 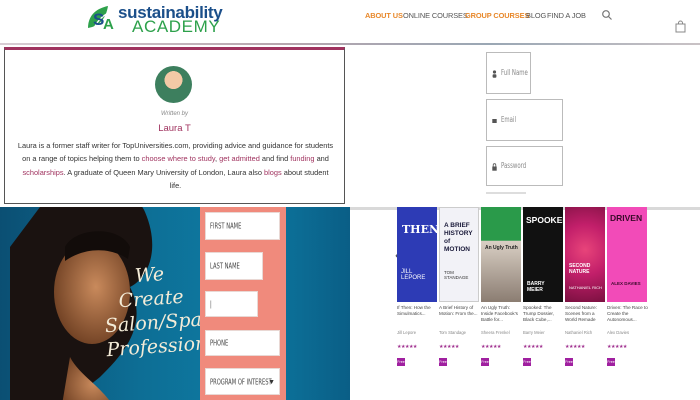 I want to click on book-author: Barry Meier, so click(x=534, y=332).